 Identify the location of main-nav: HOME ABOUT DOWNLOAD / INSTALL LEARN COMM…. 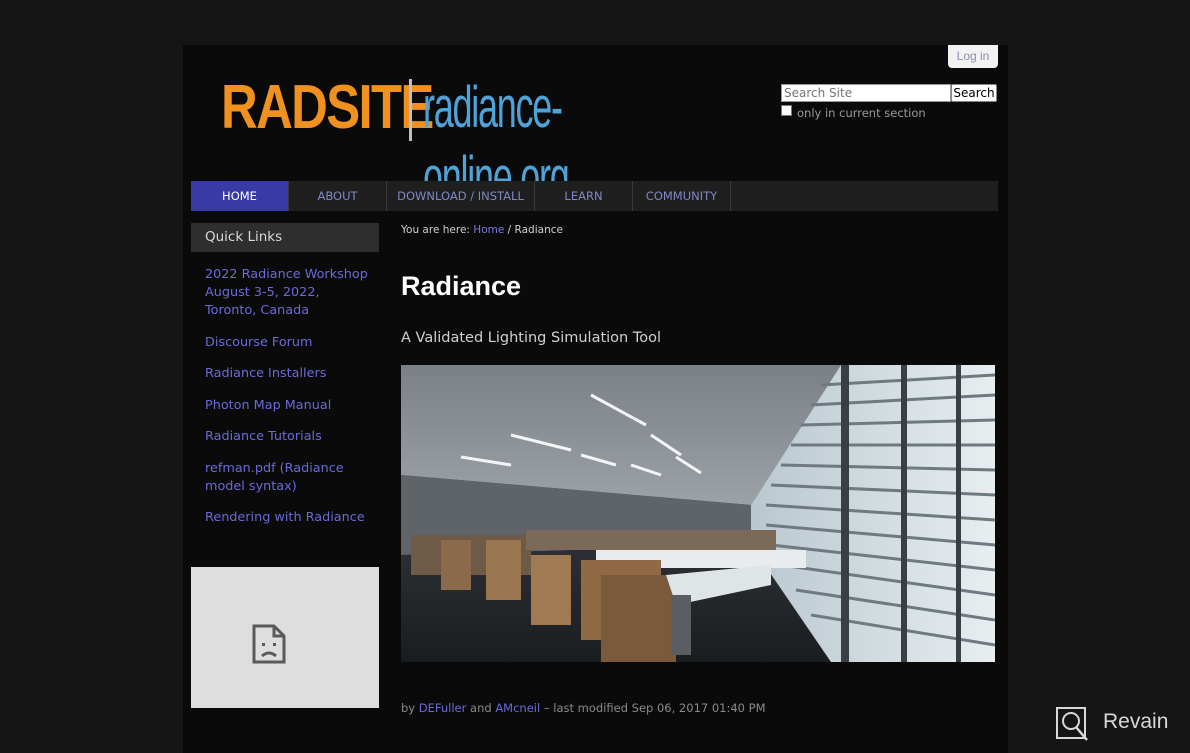
(594, 196).